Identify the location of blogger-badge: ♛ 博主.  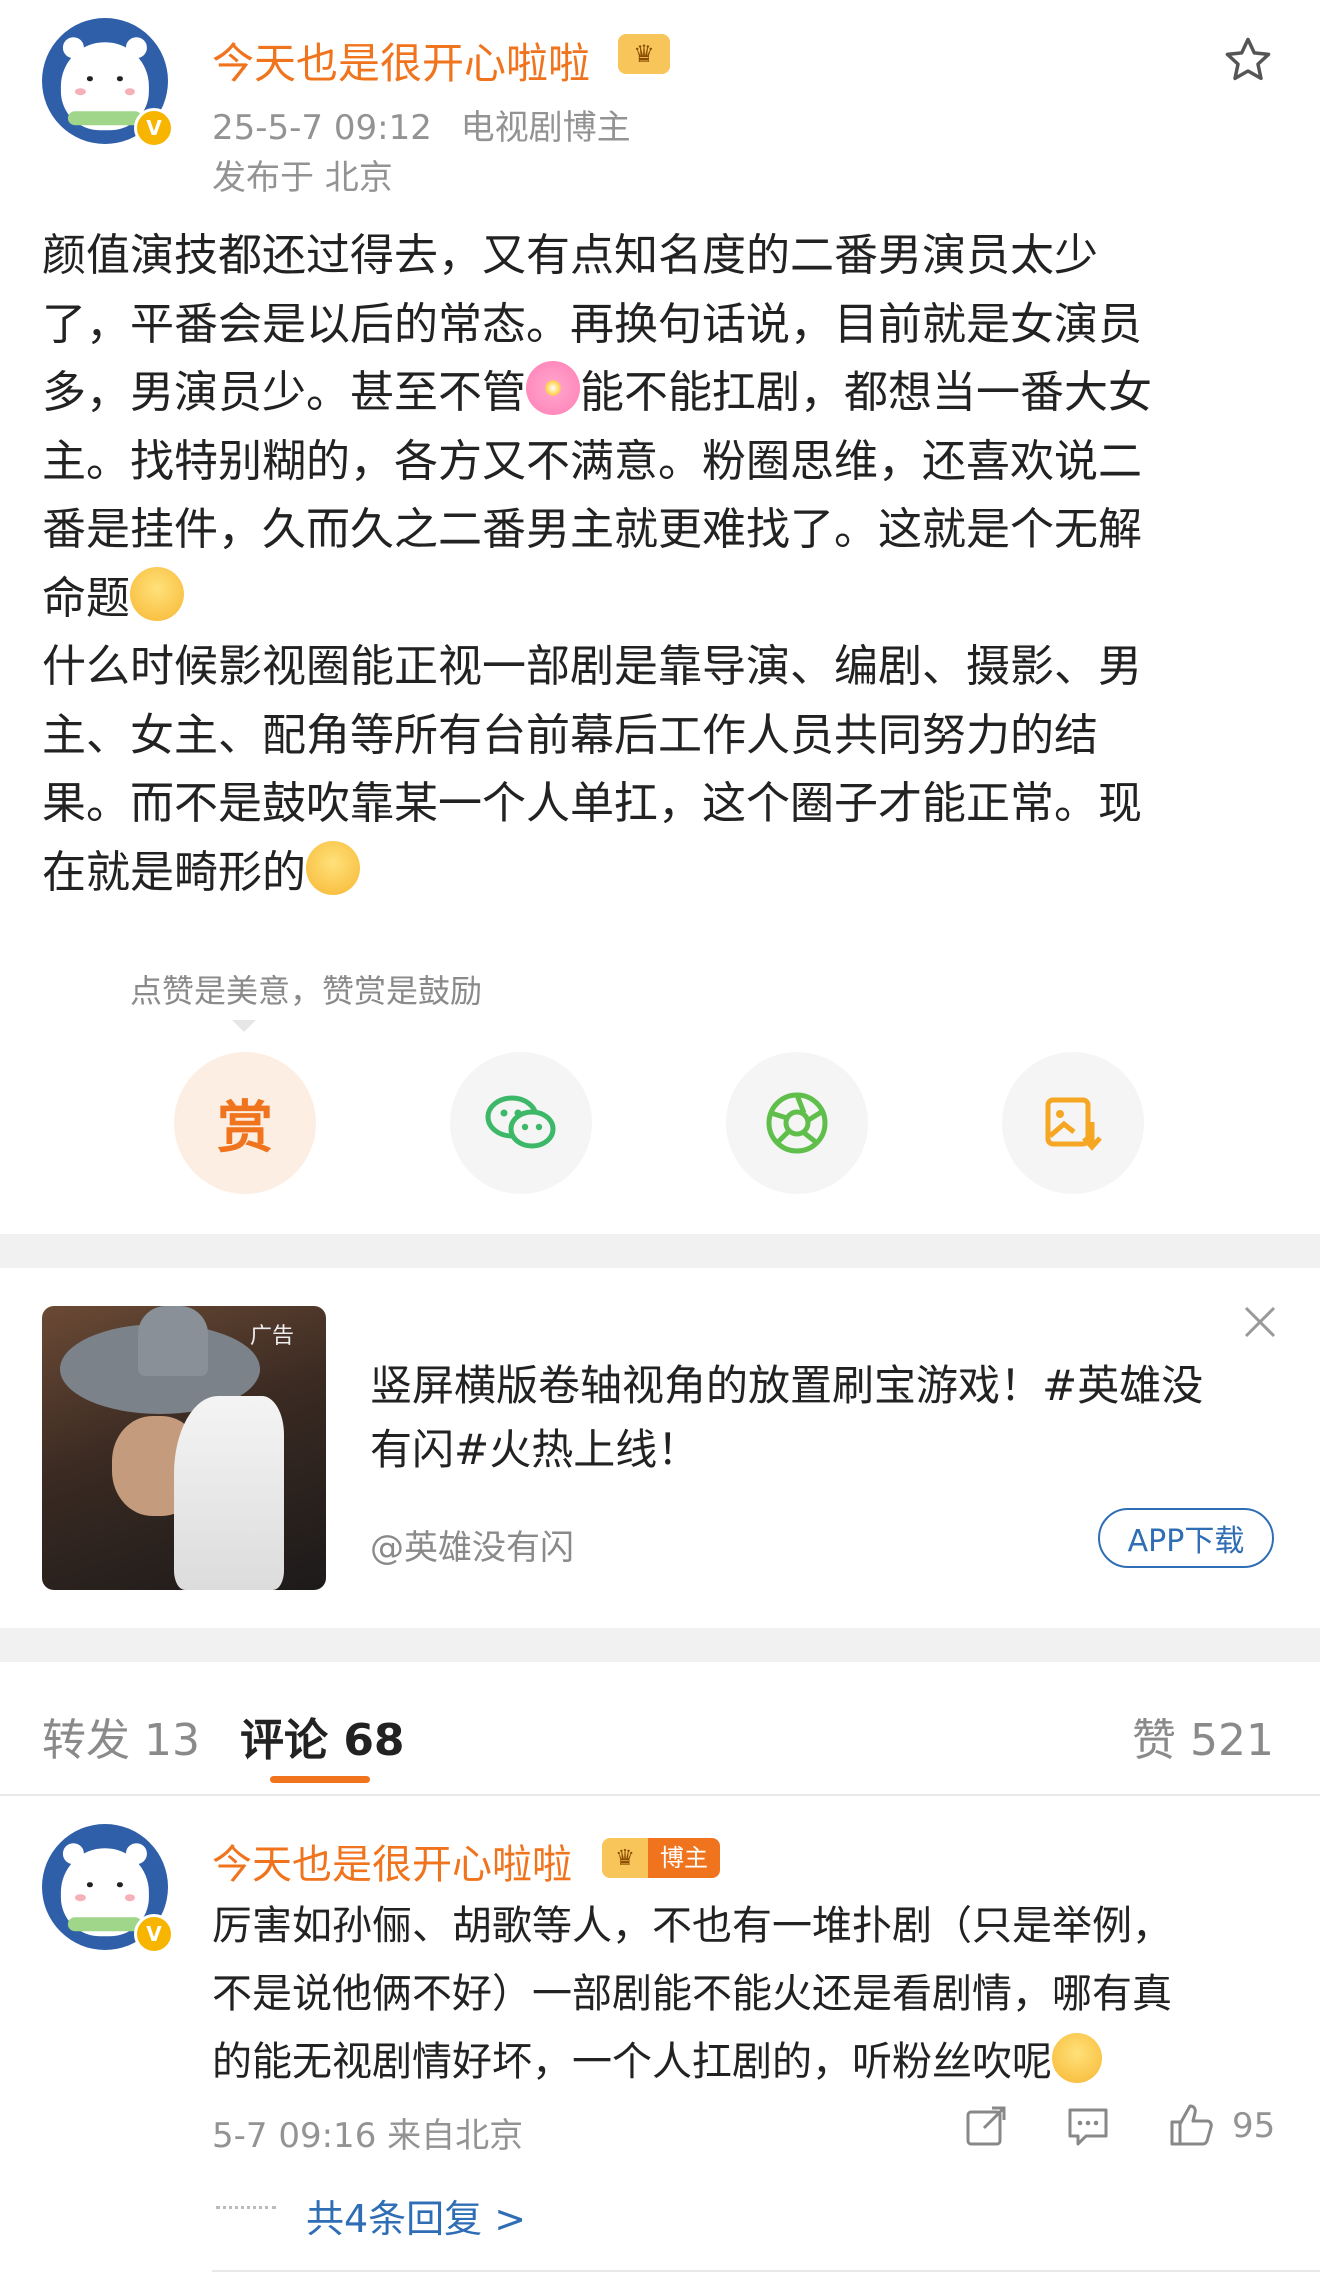
(661, 1858).